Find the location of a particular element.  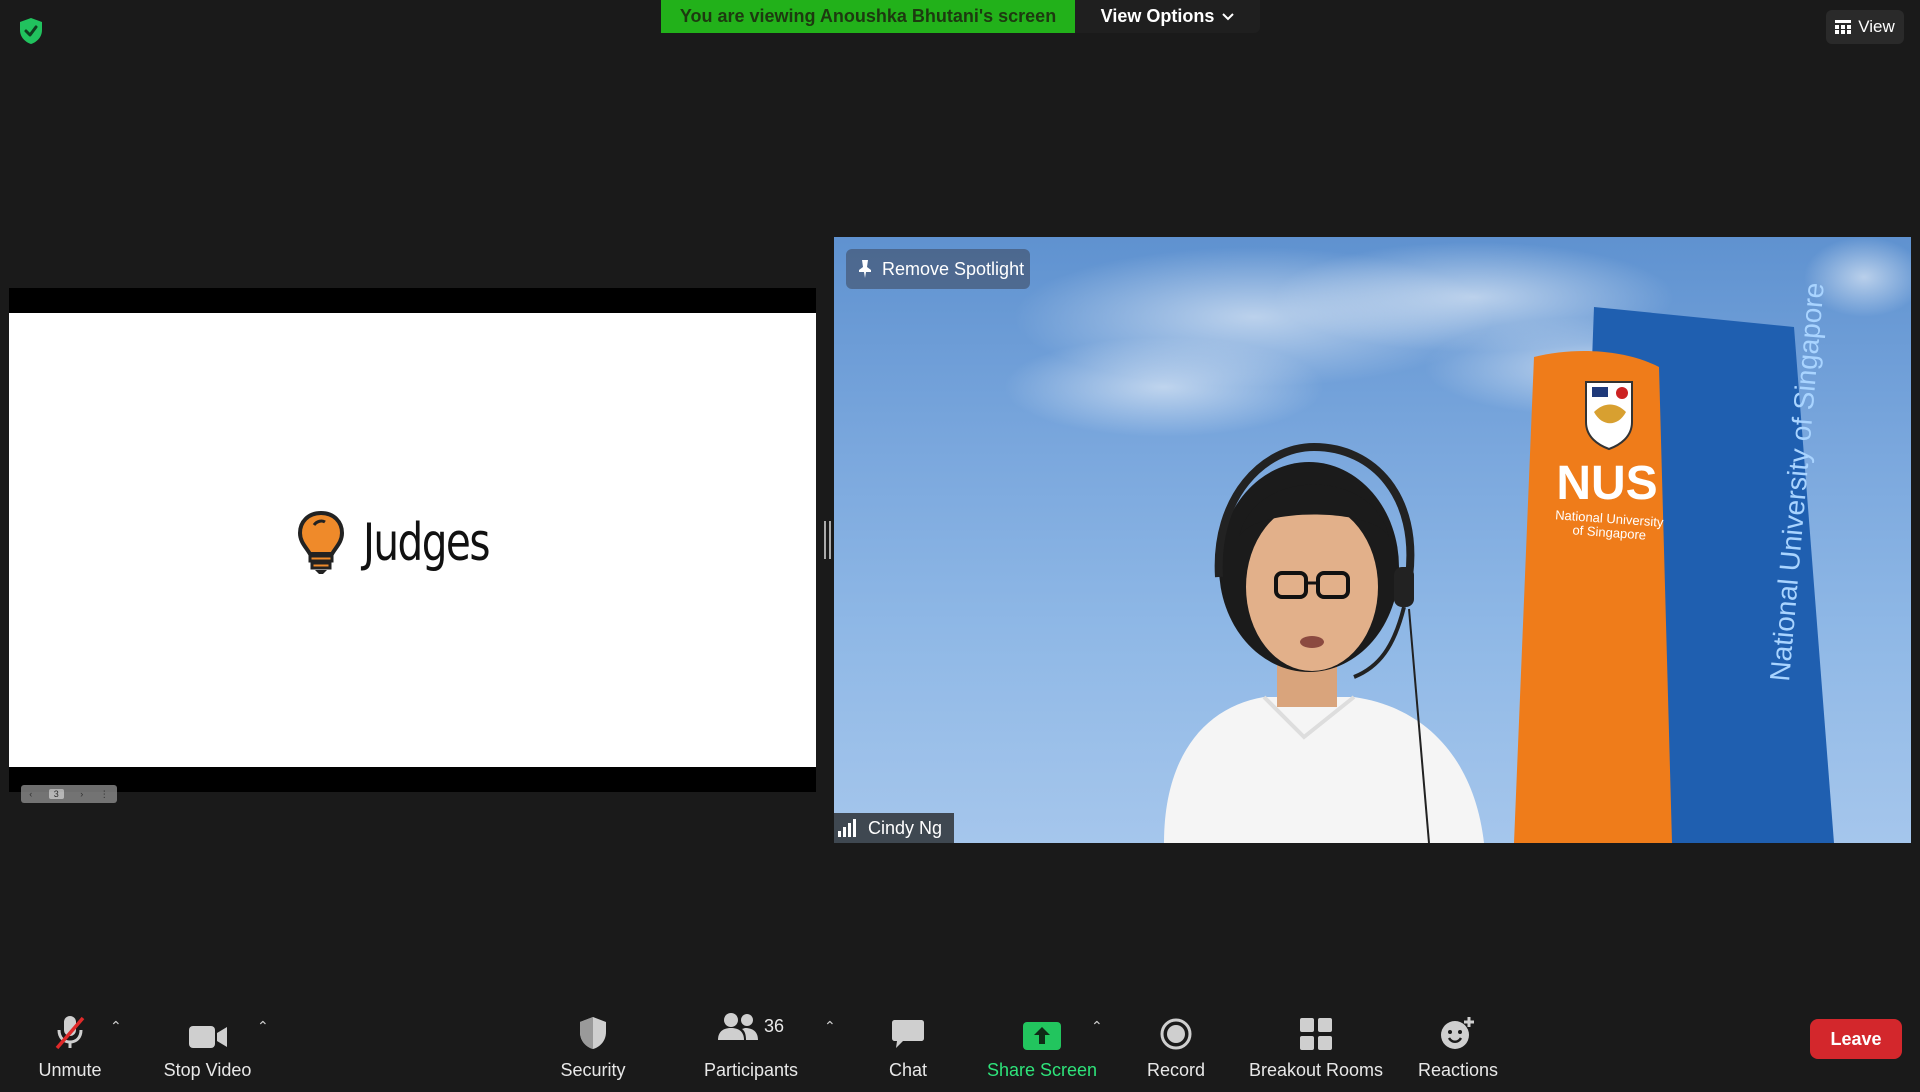

stop-video-button: Stop Video is located at coordinates (207, 1047).